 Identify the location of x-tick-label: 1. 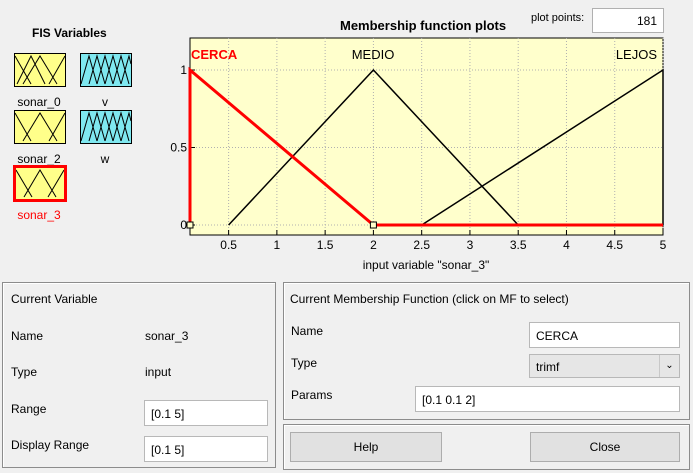
(277, 245).